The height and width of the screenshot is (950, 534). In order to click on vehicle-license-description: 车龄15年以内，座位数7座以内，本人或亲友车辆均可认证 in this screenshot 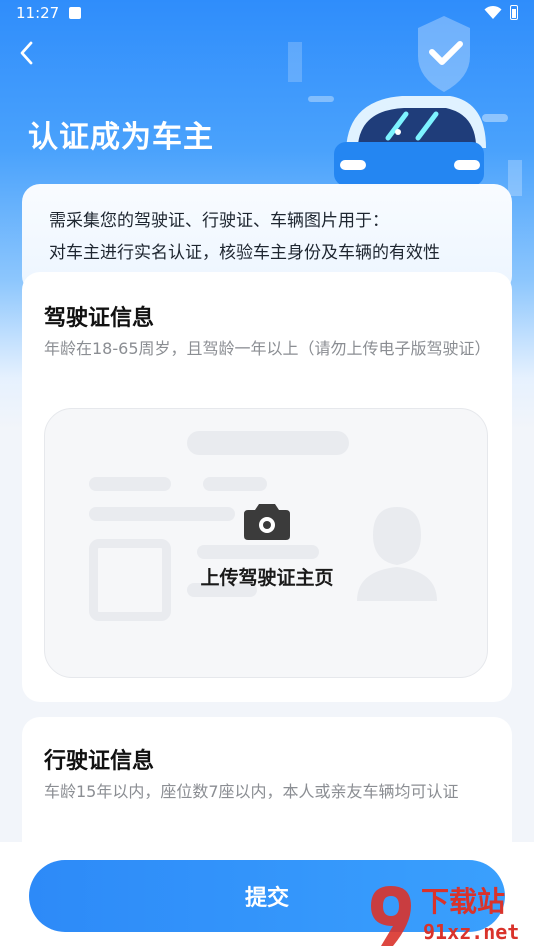, I will do `click(251, 791)`.